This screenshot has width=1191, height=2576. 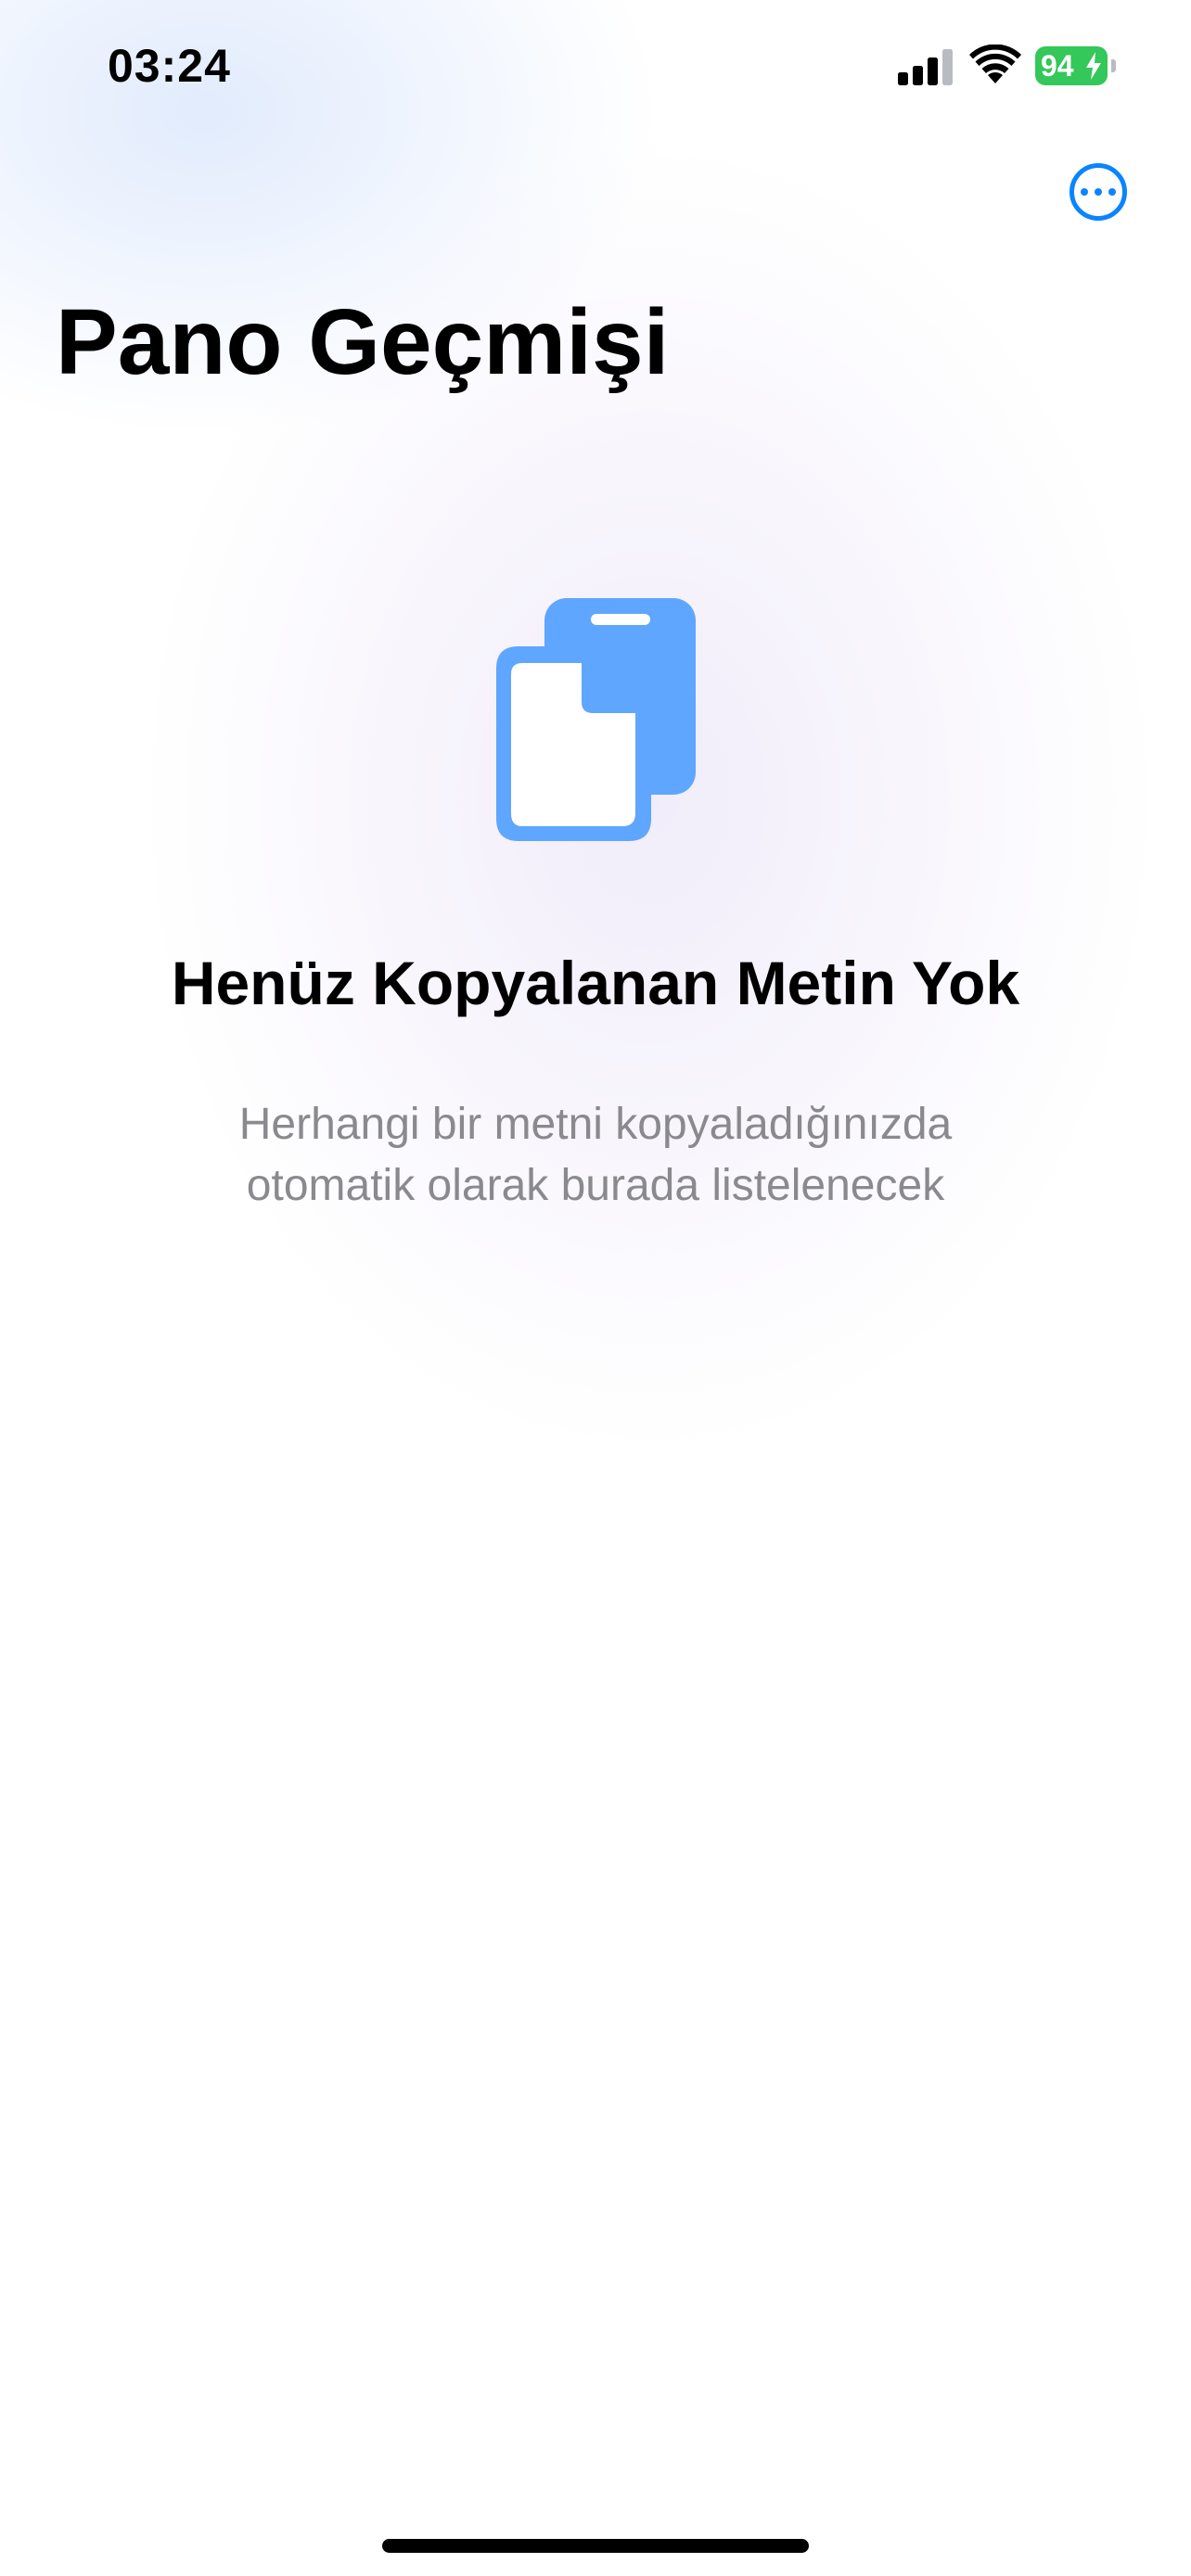 What do you see at coordinates (595, 983) in the screenshot?
I see `empty-state-title: Henüz Kopyalanan Metin Yok` at bounding box center [595, 983].